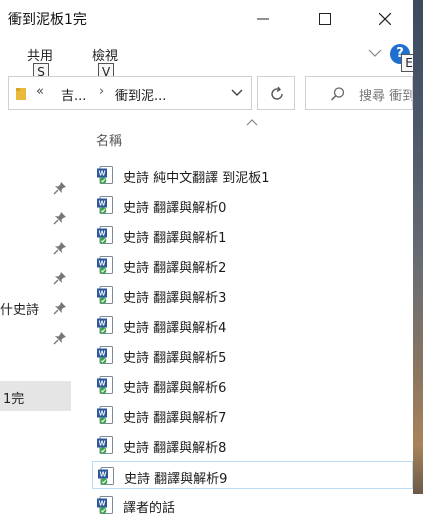  I want to click on refresh-icon, so click(277, 93).